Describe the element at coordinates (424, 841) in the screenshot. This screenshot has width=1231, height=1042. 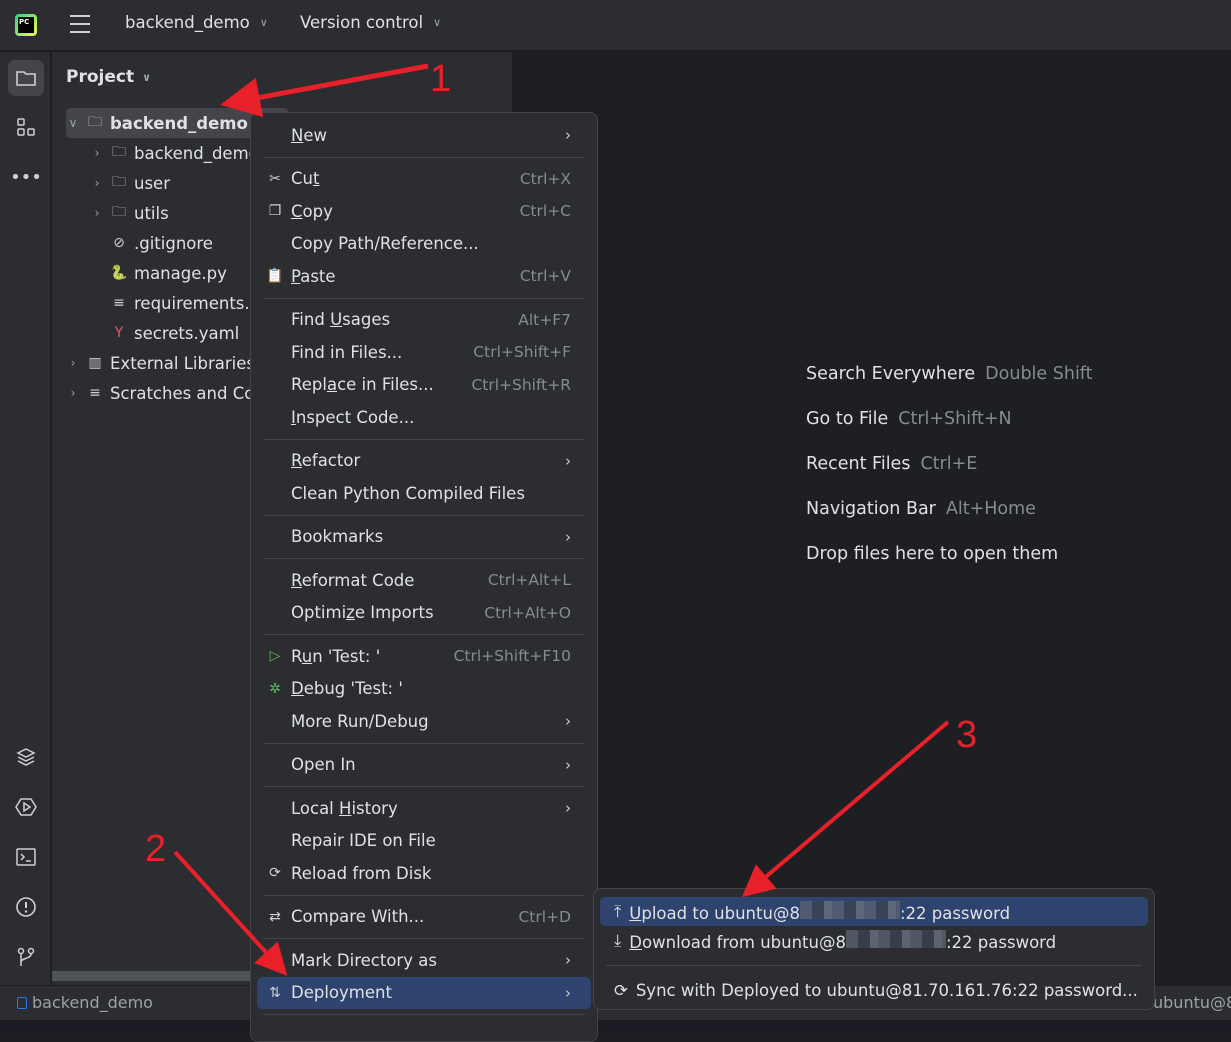
I see `menu-item-repair-ide-on-file: Repair IDE on File` at that location.